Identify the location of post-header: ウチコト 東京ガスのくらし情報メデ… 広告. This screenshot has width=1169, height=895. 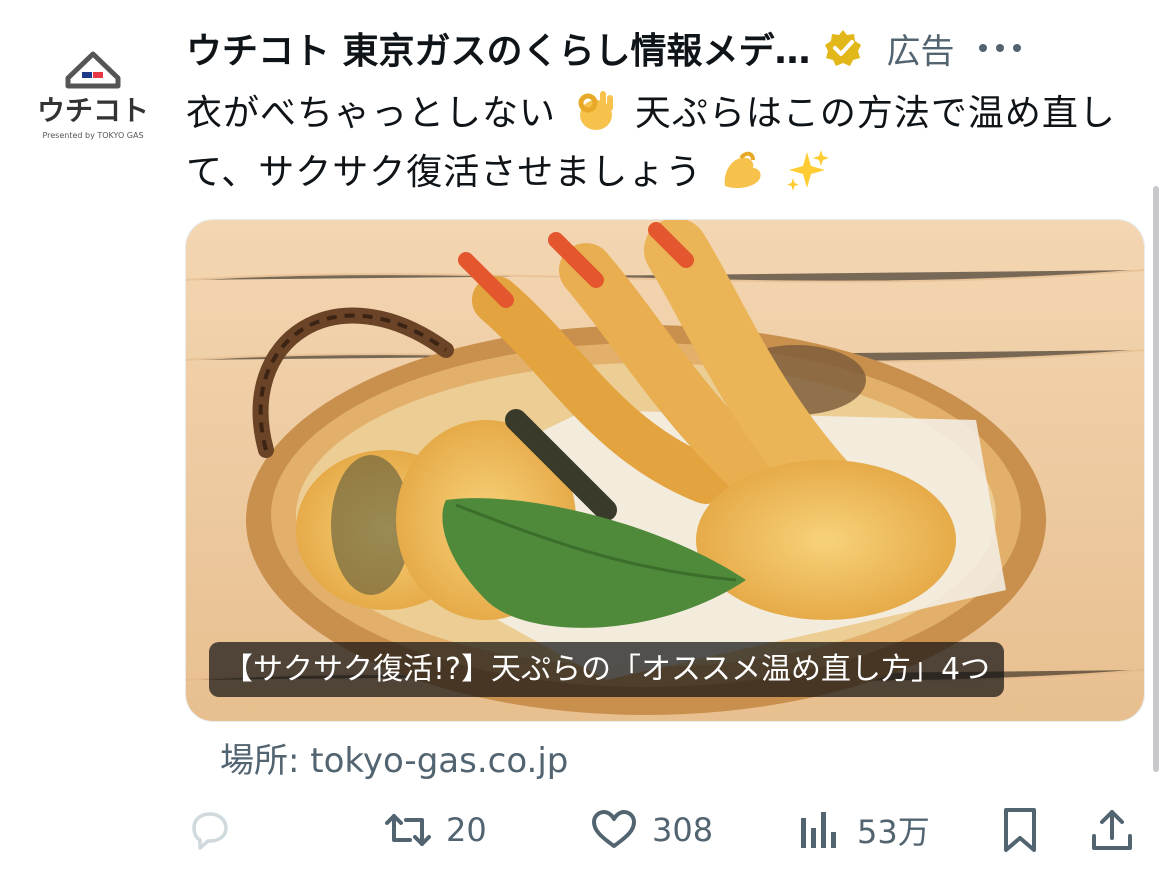
(666, 48).